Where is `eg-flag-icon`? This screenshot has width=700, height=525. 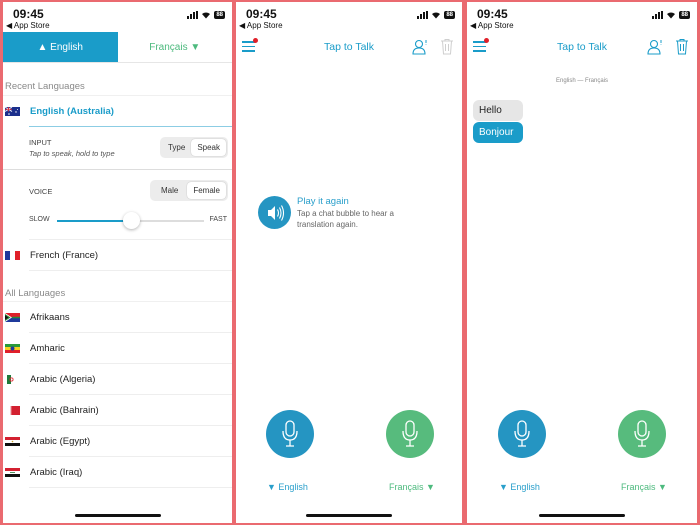
eg-flag-icon is located at coordinates (12, 441).